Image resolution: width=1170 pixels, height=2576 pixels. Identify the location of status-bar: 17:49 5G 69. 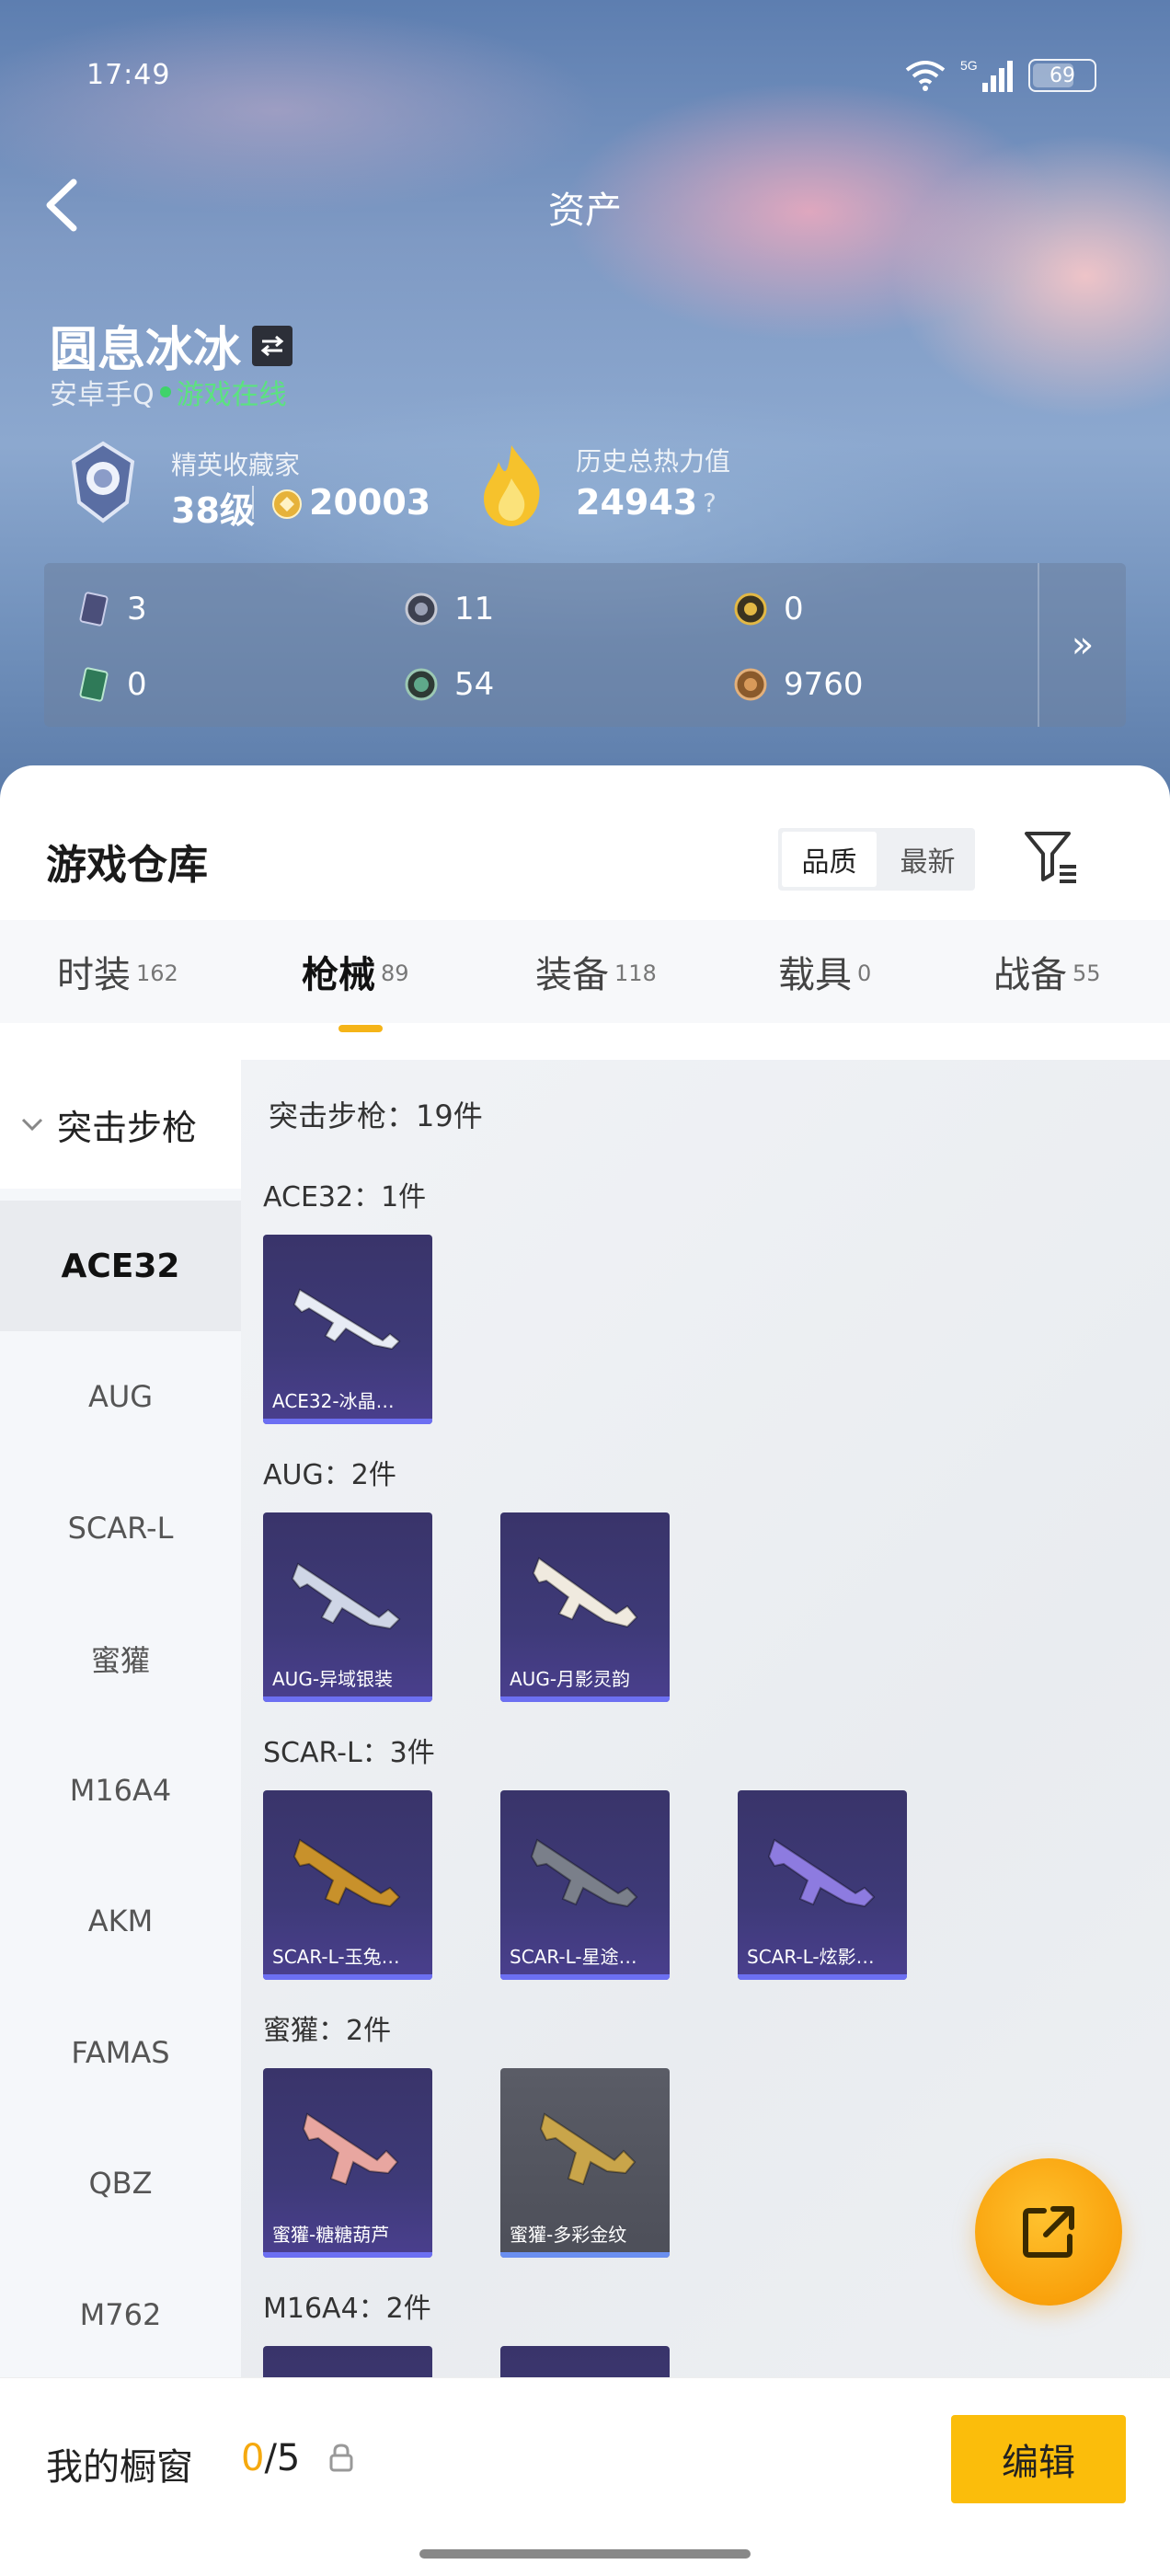
(585, 76).